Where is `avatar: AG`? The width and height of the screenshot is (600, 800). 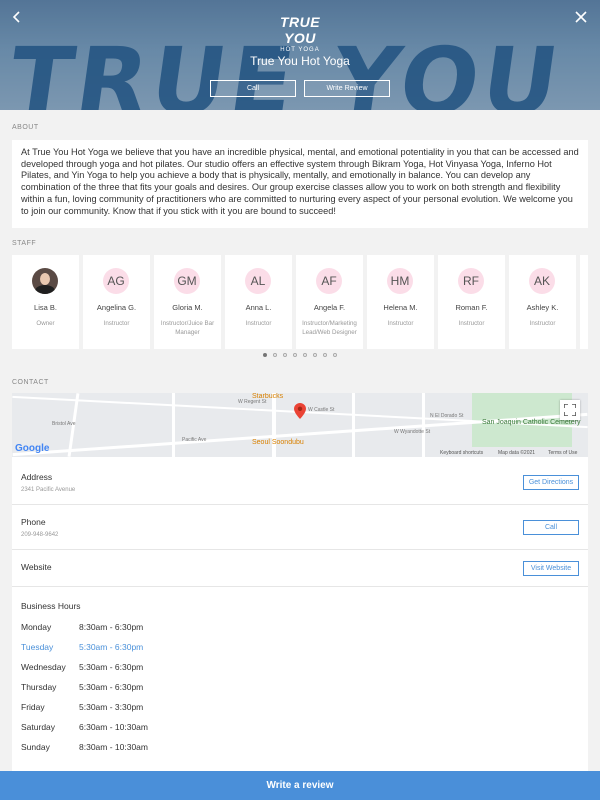 avatar: AG is located at coordinates (116, 281).